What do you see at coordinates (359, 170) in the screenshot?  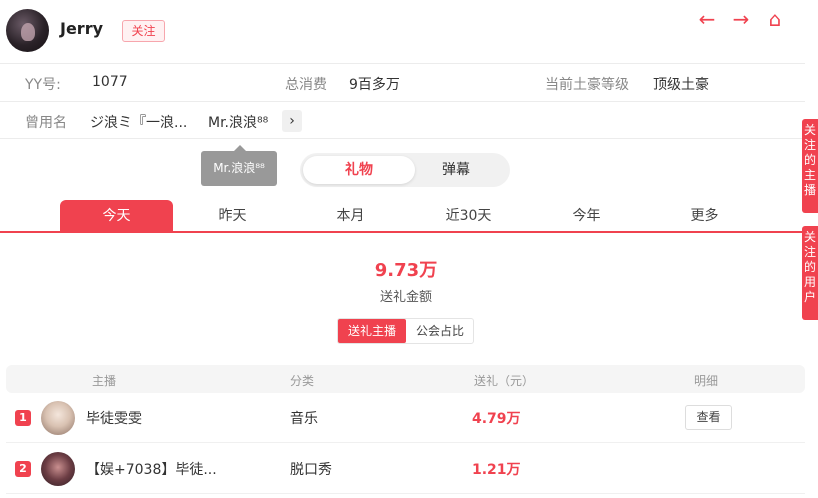 I see `tab-gift: 礼物` at bounding box center [359, 170].